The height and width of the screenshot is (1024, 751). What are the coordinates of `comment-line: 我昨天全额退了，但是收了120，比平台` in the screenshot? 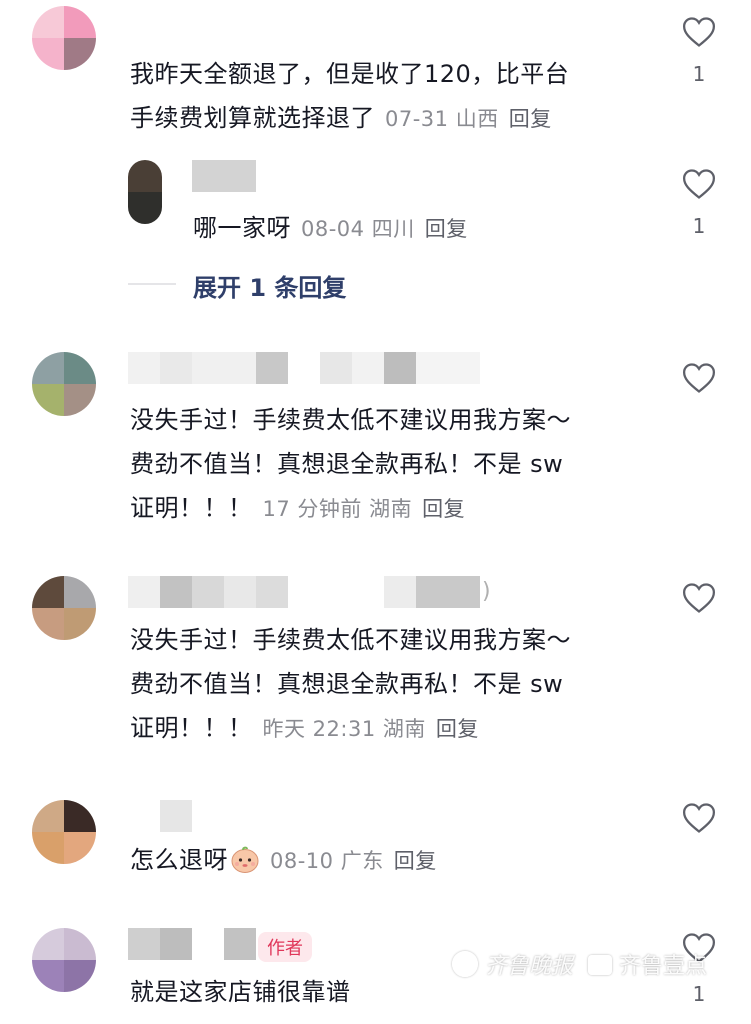 It's located at (350, 74).